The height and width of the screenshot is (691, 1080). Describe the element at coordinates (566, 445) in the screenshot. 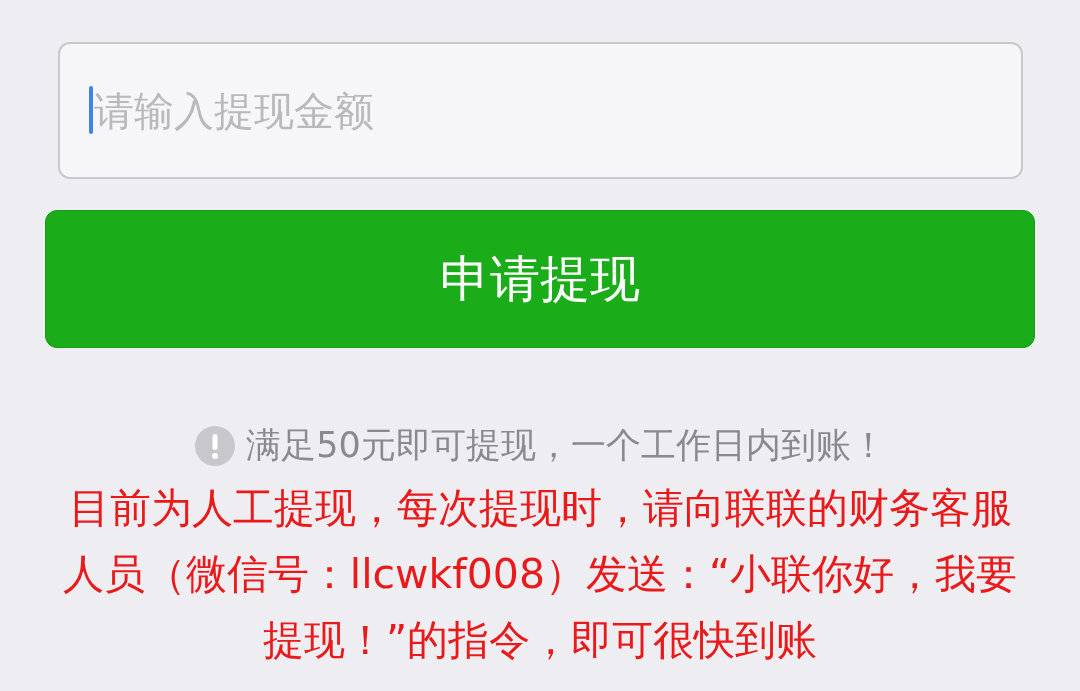

I see `notice-text: 满足50元即可提现，一个工作日内到账！` at that location.